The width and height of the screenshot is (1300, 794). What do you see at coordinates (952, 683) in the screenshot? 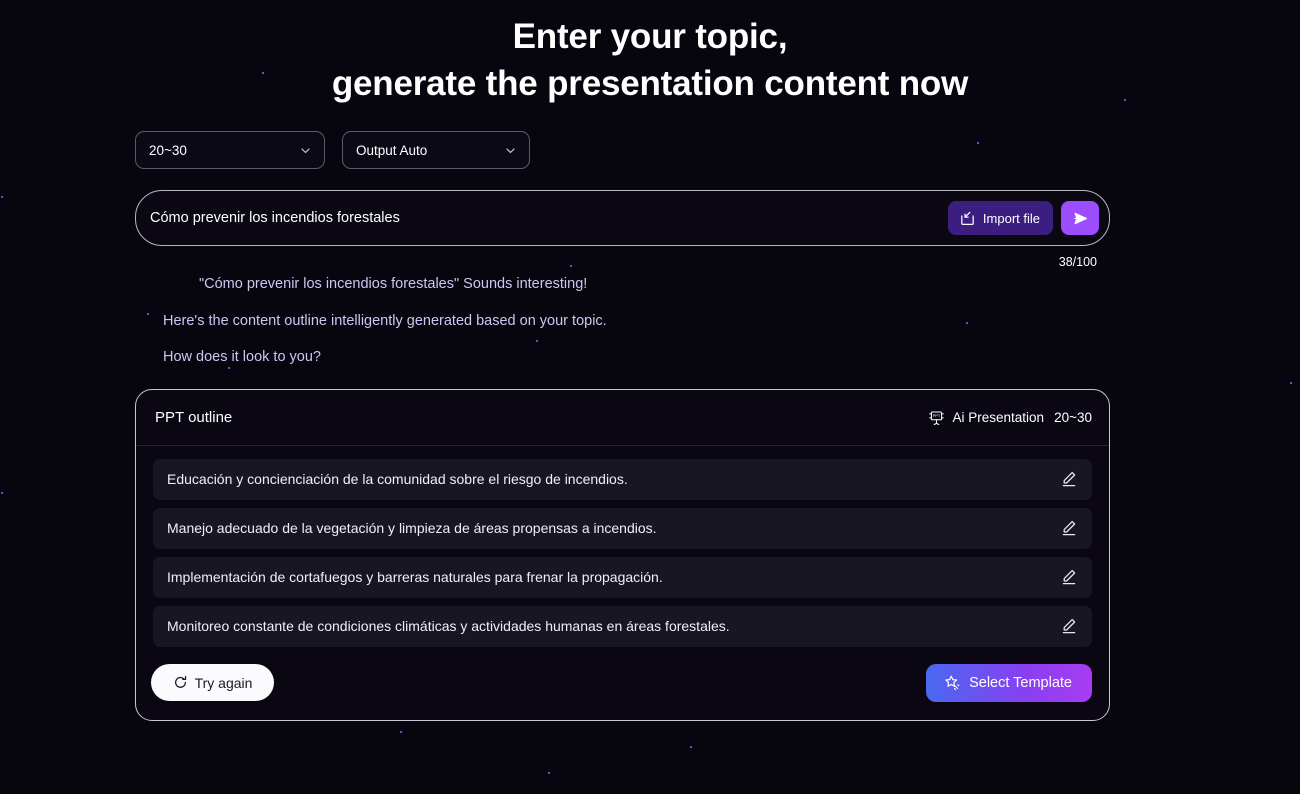
I see `magic-star-icon` at bounding box center [952, 683].